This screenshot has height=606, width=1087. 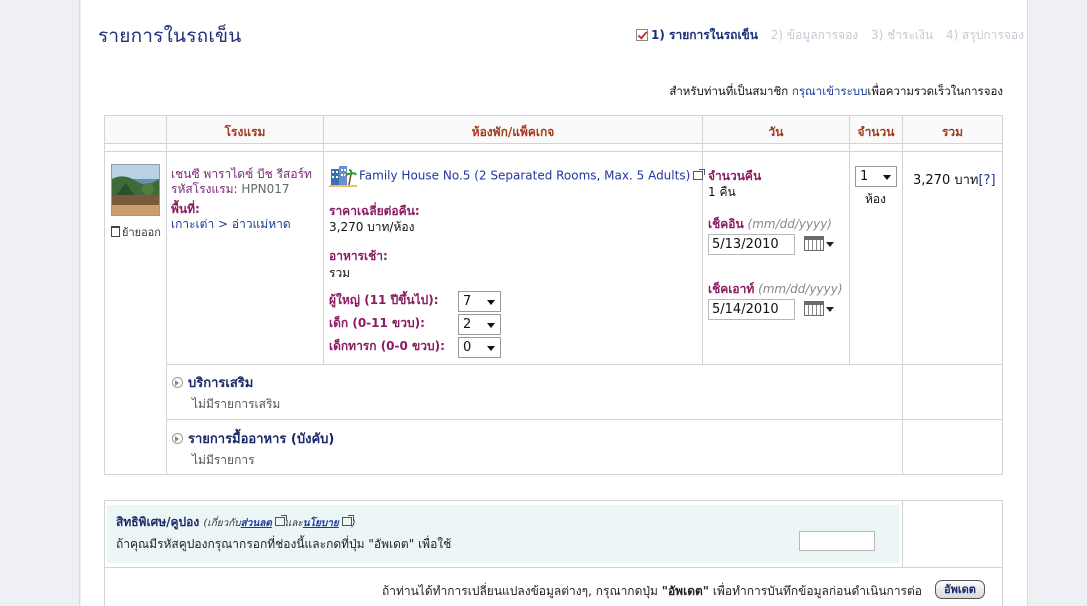 What do you see at coordinates (236, 404) in the screenshot?
I see `extras-empty: ไม่มีรายการเสริม` at bounding box center [236, 404].